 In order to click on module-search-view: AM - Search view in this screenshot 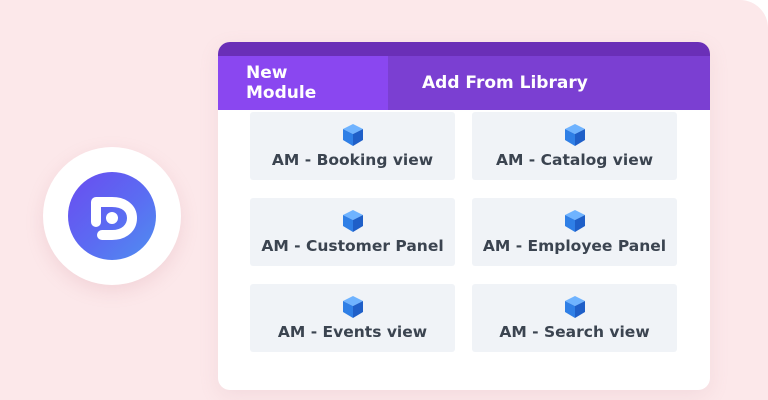, I will do `click(574, 318)`.